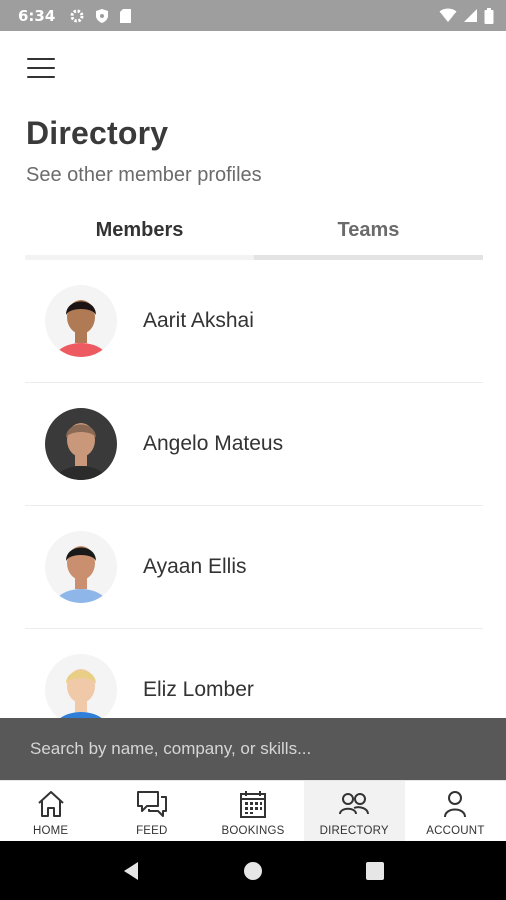  What do you see at coordinates (198, 689) in the screenshot?
I see `member-name: Eliz Lomber` at bounding box center [198, 689].